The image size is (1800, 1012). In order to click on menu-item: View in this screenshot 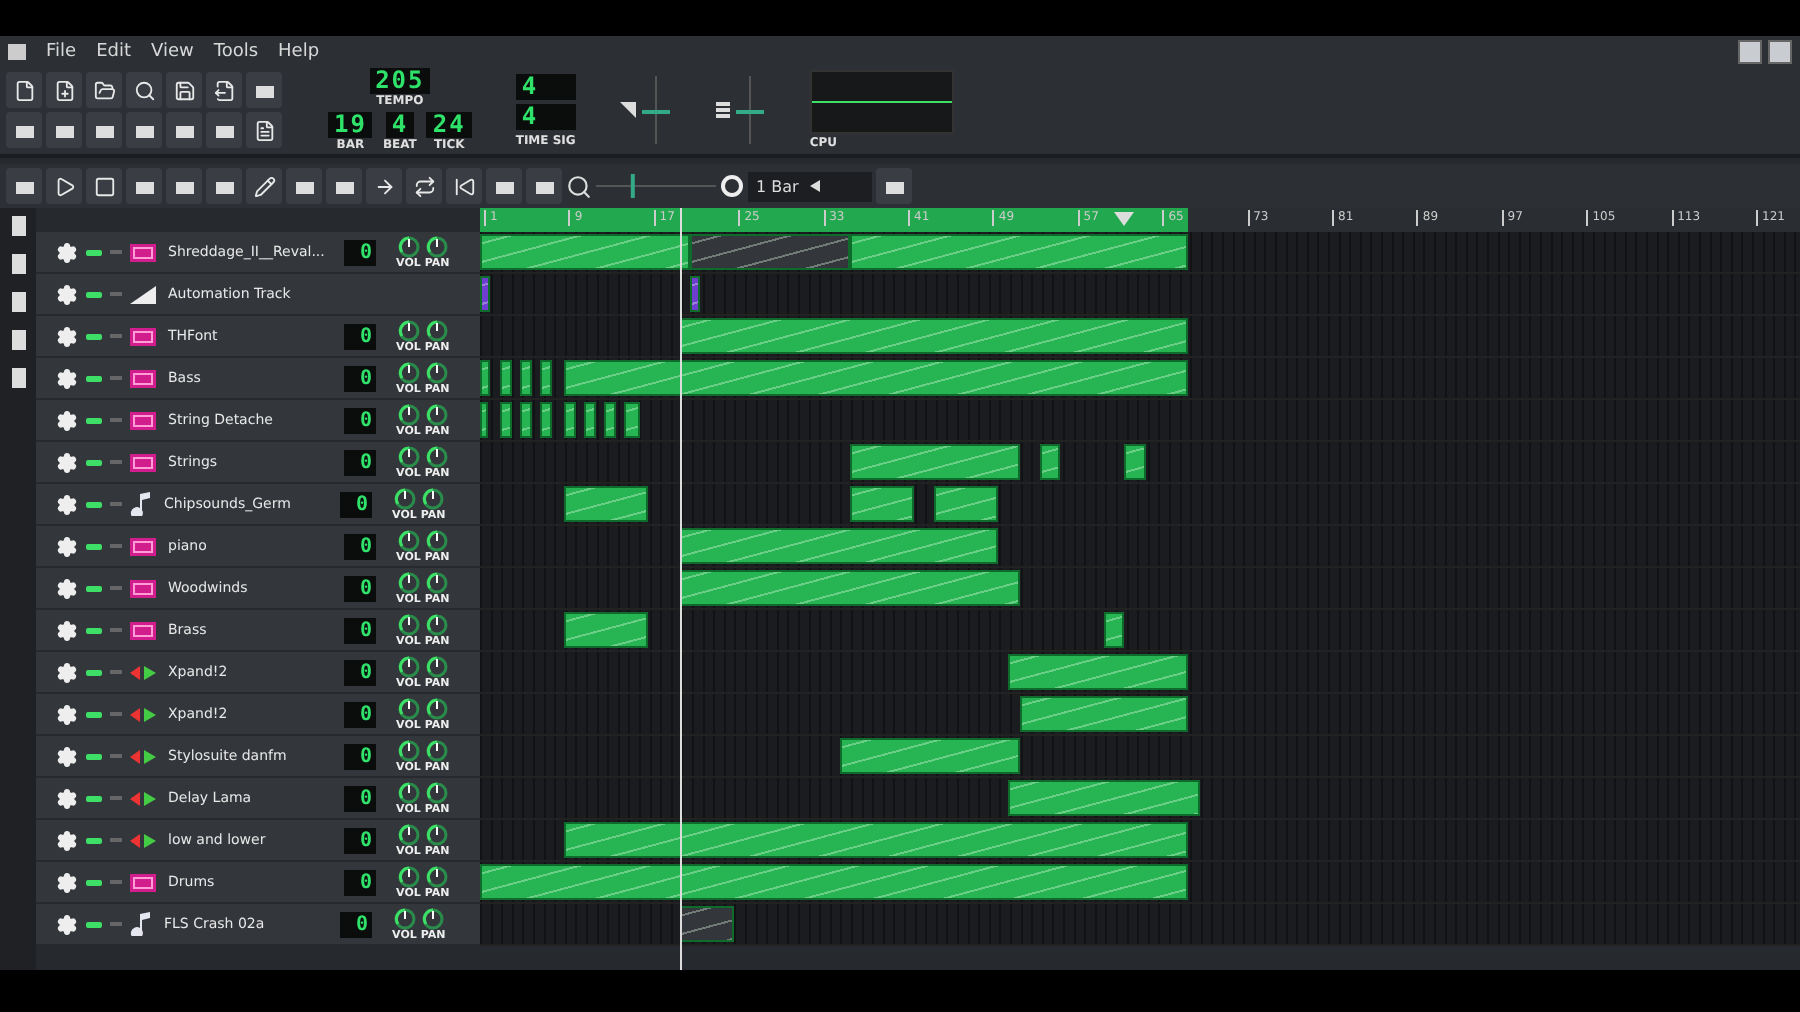, I will do `click(172, 51)`.